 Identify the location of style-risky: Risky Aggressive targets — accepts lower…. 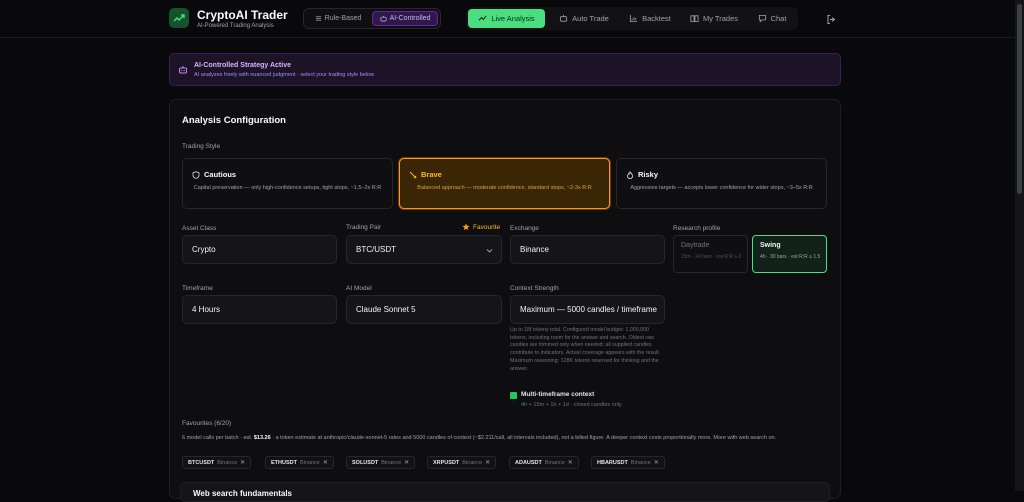
(721, 183).